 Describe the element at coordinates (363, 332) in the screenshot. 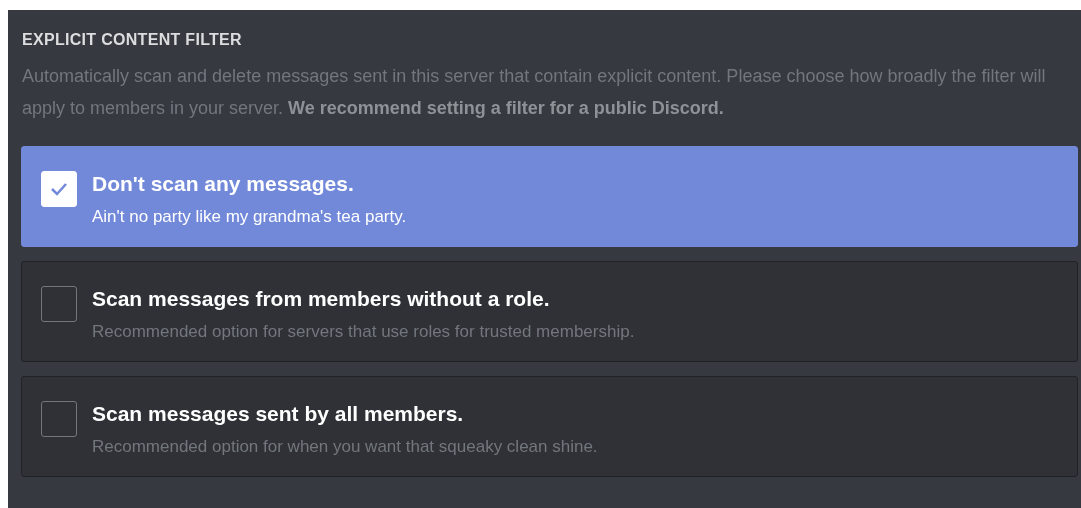

I see `option-description: Recommended option for servers that use roles for trusted membership.` at that location.